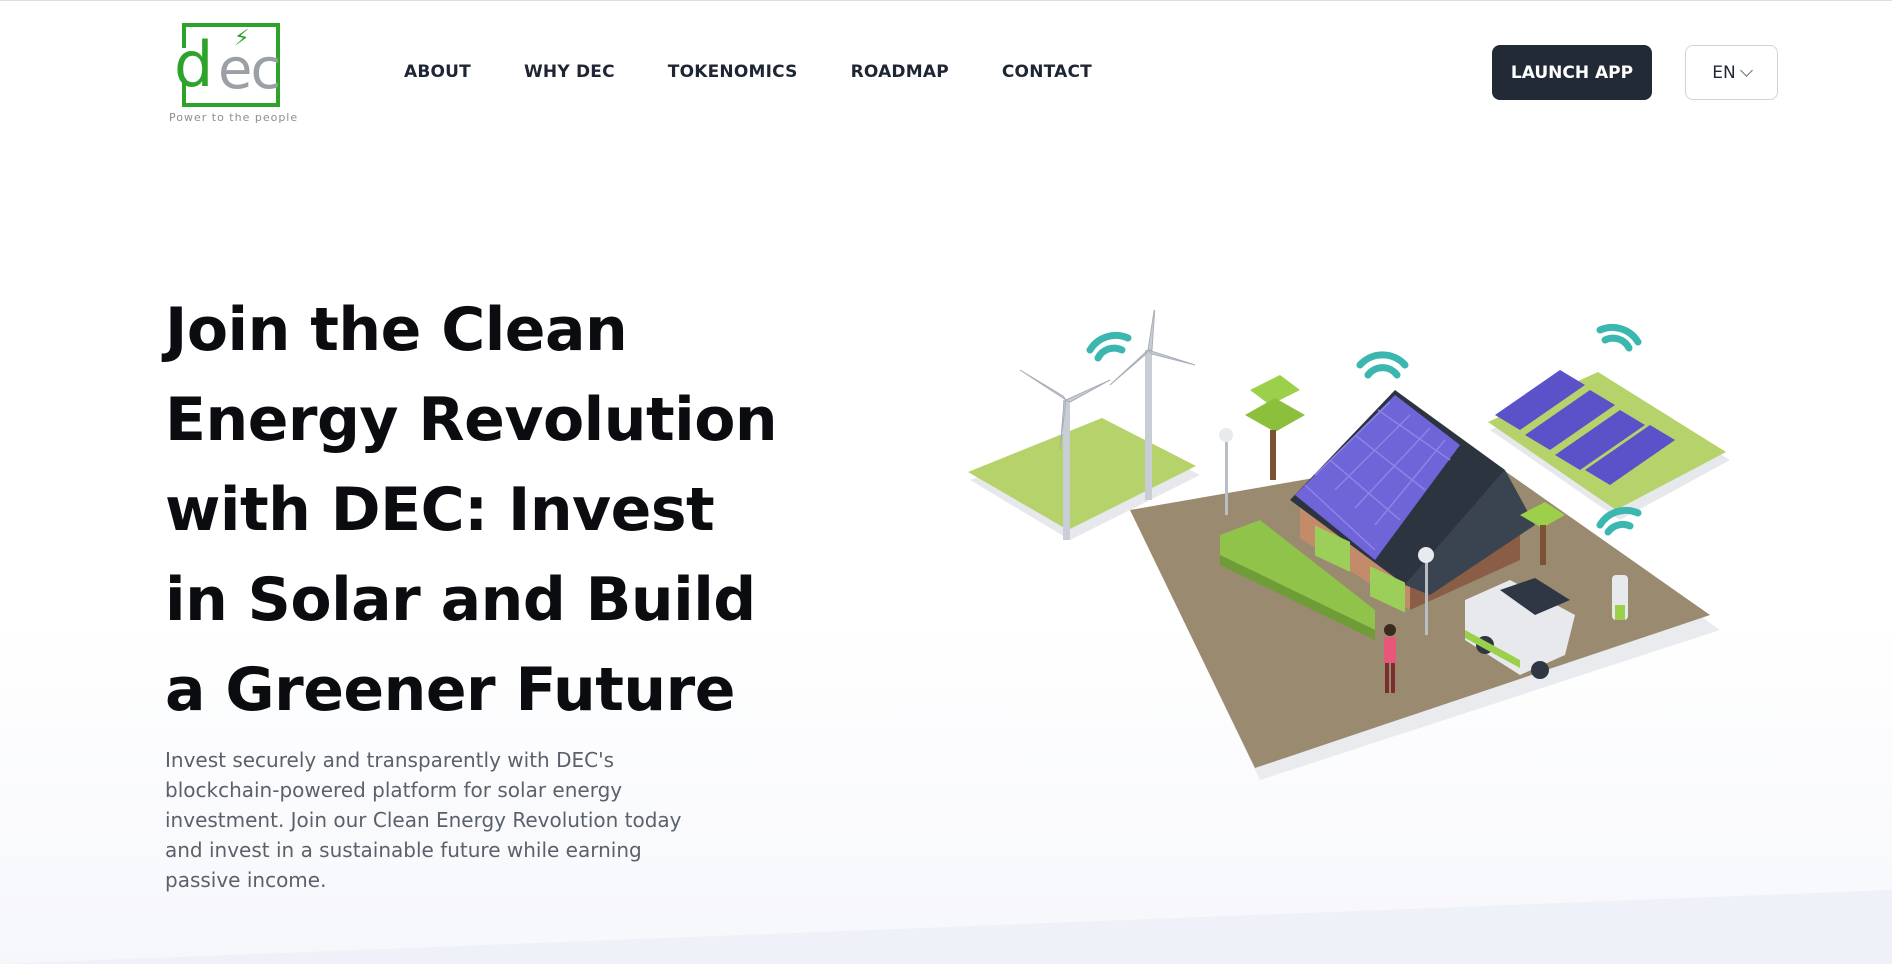 This screenshot has width=1892, height=964. What do you see at coordinates (946, 0) in the screenshot?
I see `top-border` at bounding box center [946, 0].